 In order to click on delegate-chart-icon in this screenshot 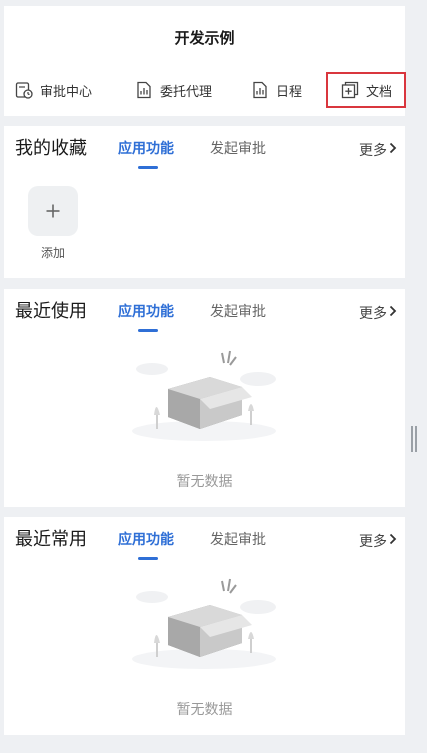, I will do `click(144, 90)`.